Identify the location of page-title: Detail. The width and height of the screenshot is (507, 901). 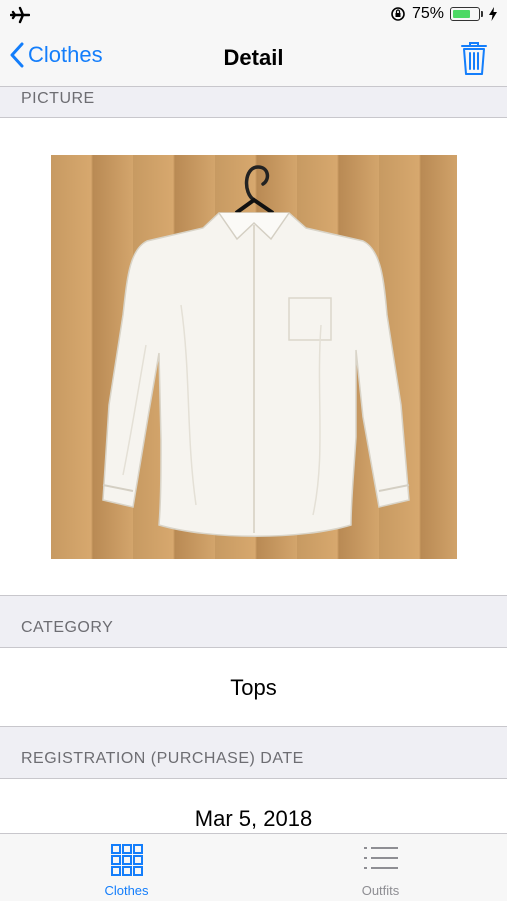
(253, 57).